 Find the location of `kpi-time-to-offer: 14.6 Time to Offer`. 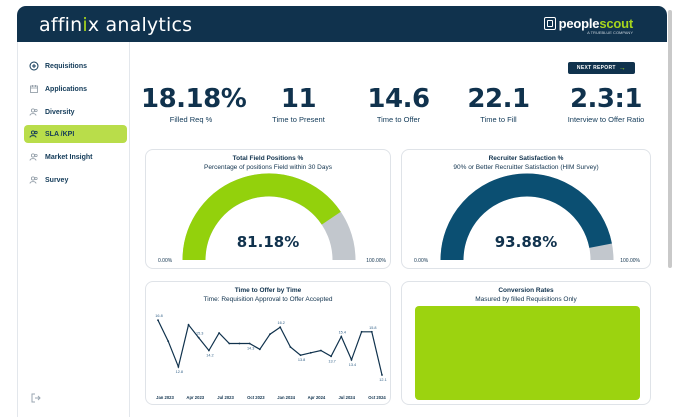

kpi-time-to-offer: 14.6 Time to Offer is located at coordinates (398, 104).